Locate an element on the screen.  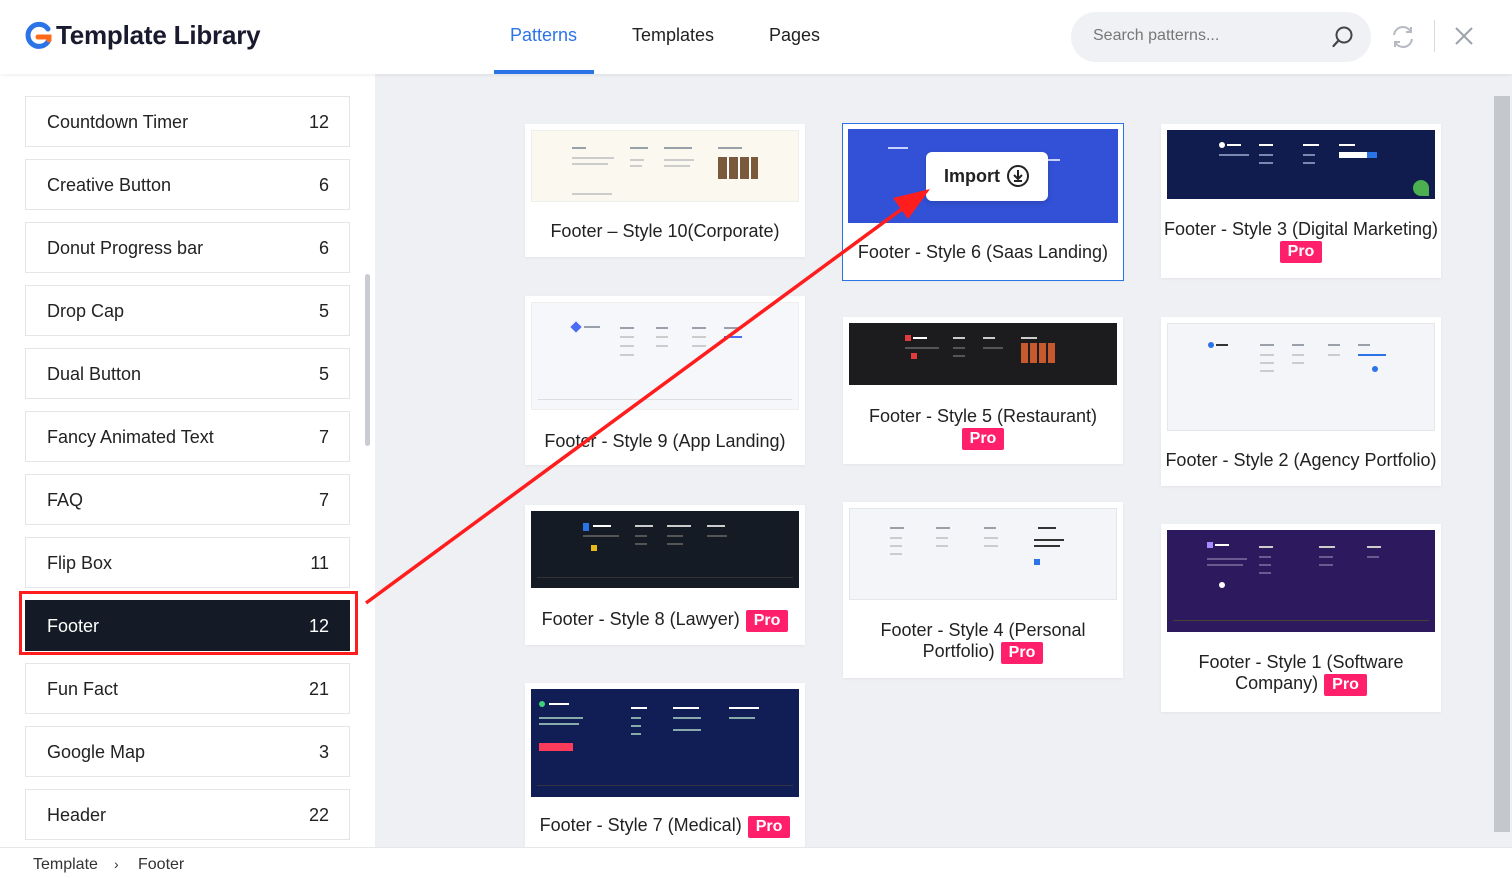
category-count: 21 is located at coordinates (318, 689).